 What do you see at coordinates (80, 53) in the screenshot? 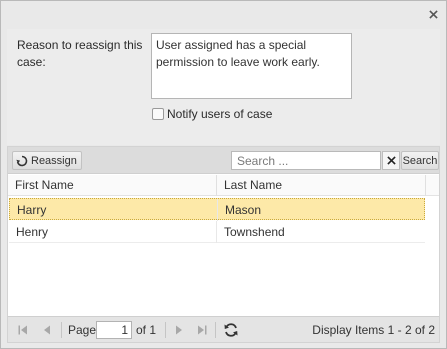
I see `reason-label: Reason to reassign this case:` at bounding box center [80, 53].